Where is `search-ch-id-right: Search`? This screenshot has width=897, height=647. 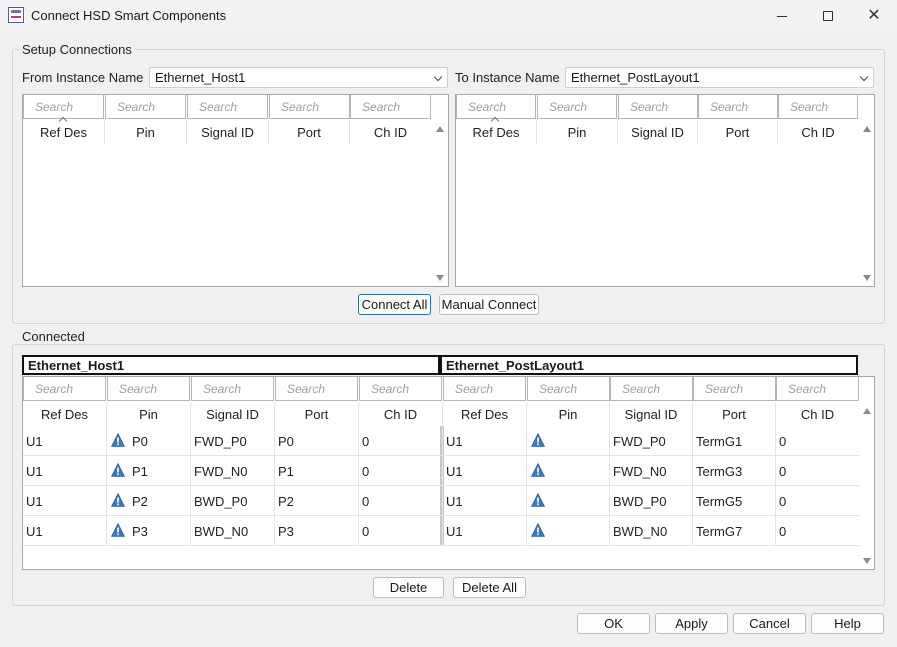
search-ch-id-right: Search is located at coordinates (817, 389).